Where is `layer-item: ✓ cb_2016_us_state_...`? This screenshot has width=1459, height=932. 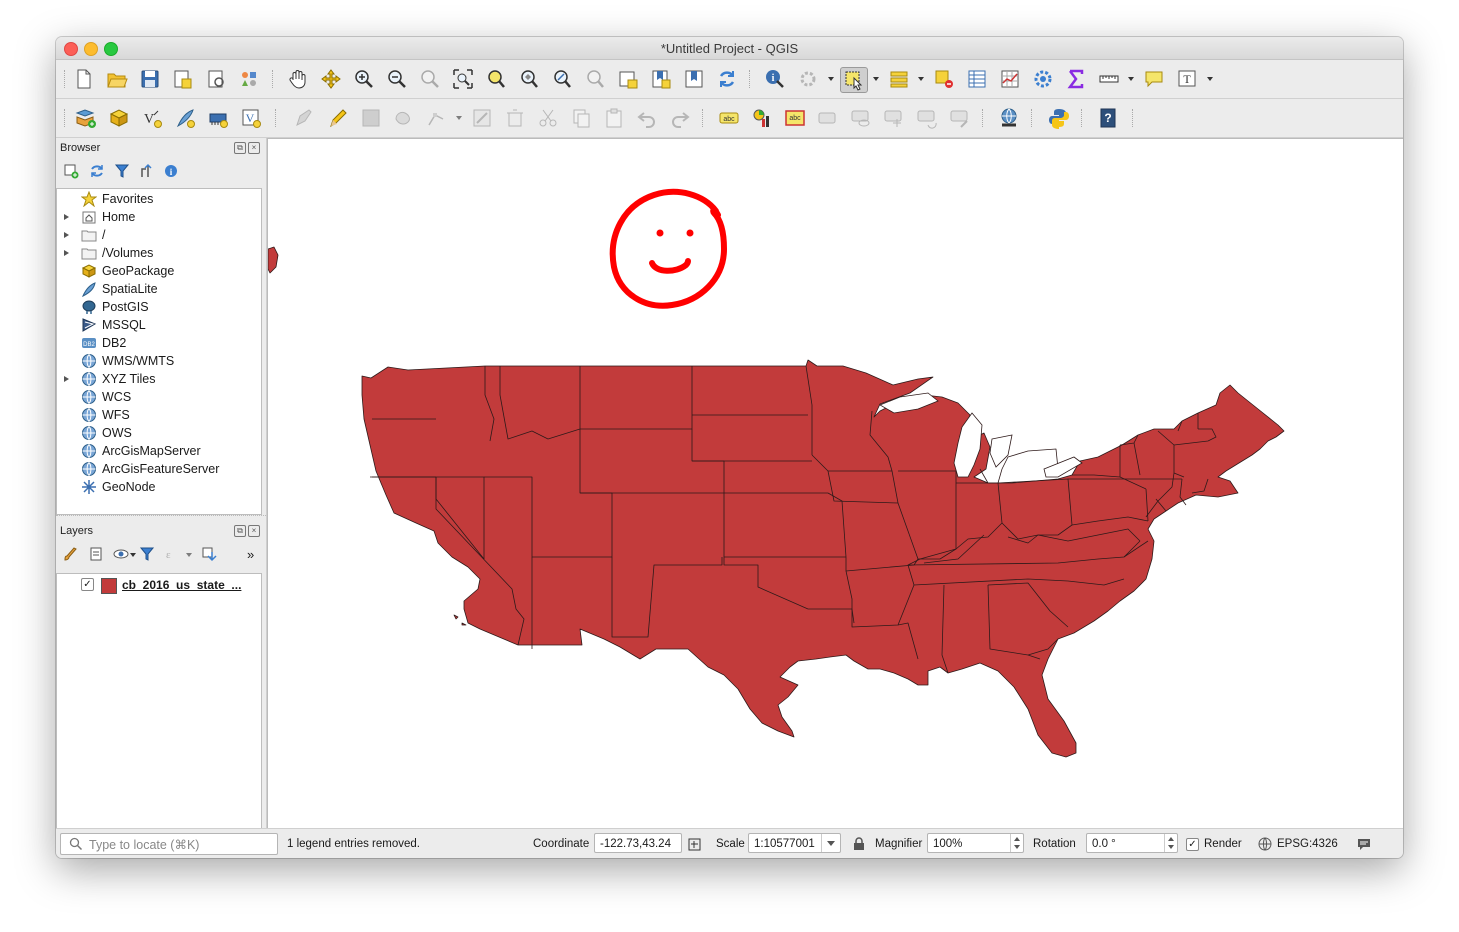 layer-item: ✓ cb_2016_us_state_... is located at coordinates (159, 585).